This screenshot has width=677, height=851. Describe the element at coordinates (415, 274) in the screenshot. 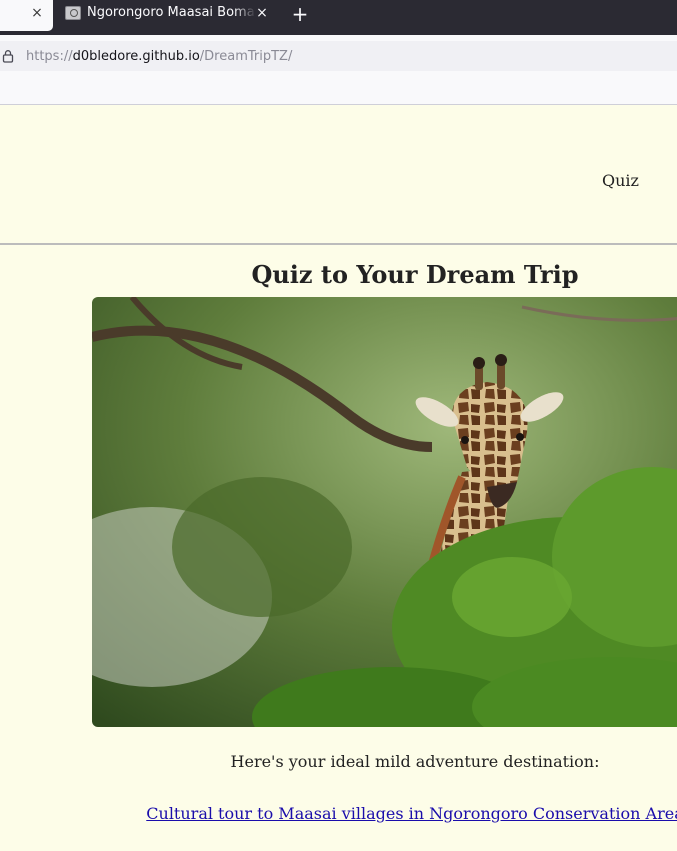

I see `page-title: Quiz to Your Dream Trip` at that location.